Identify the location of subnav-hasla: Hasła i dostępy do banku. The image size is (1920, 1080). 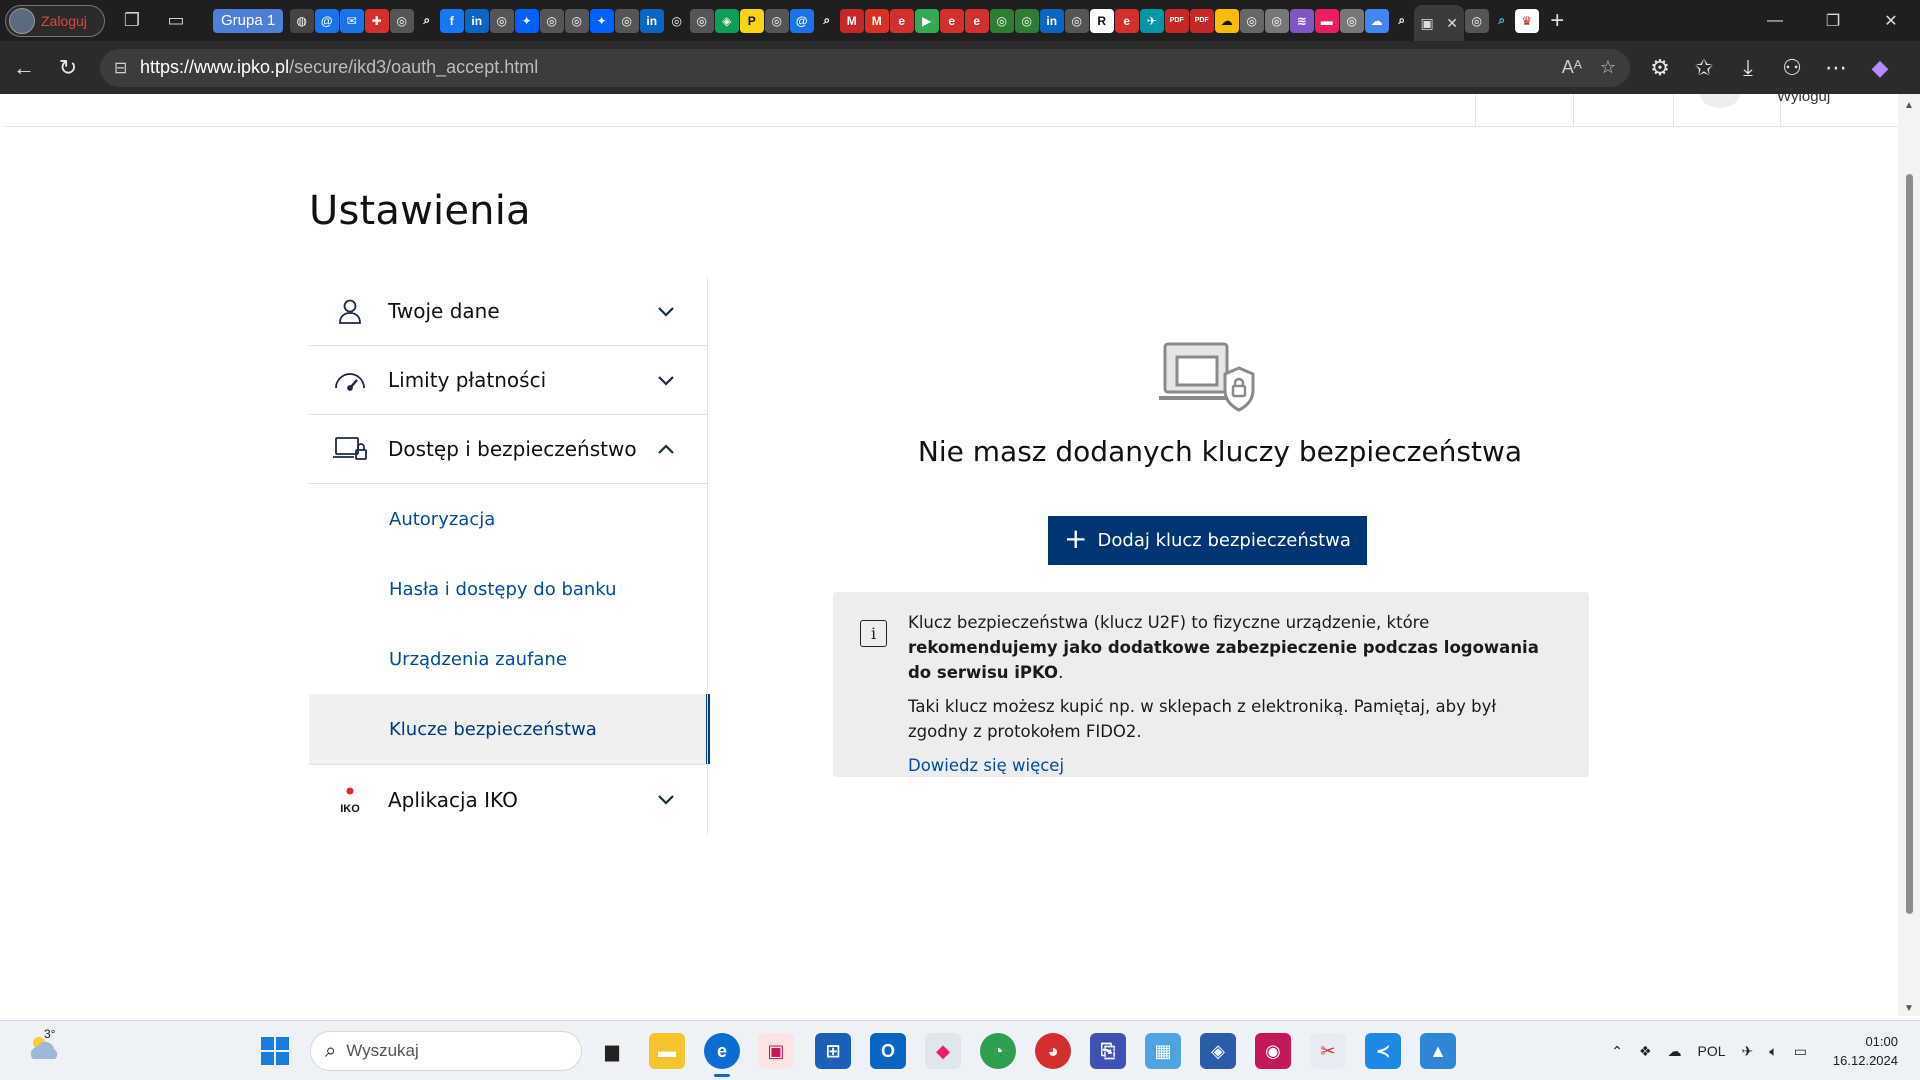
(508, 589).